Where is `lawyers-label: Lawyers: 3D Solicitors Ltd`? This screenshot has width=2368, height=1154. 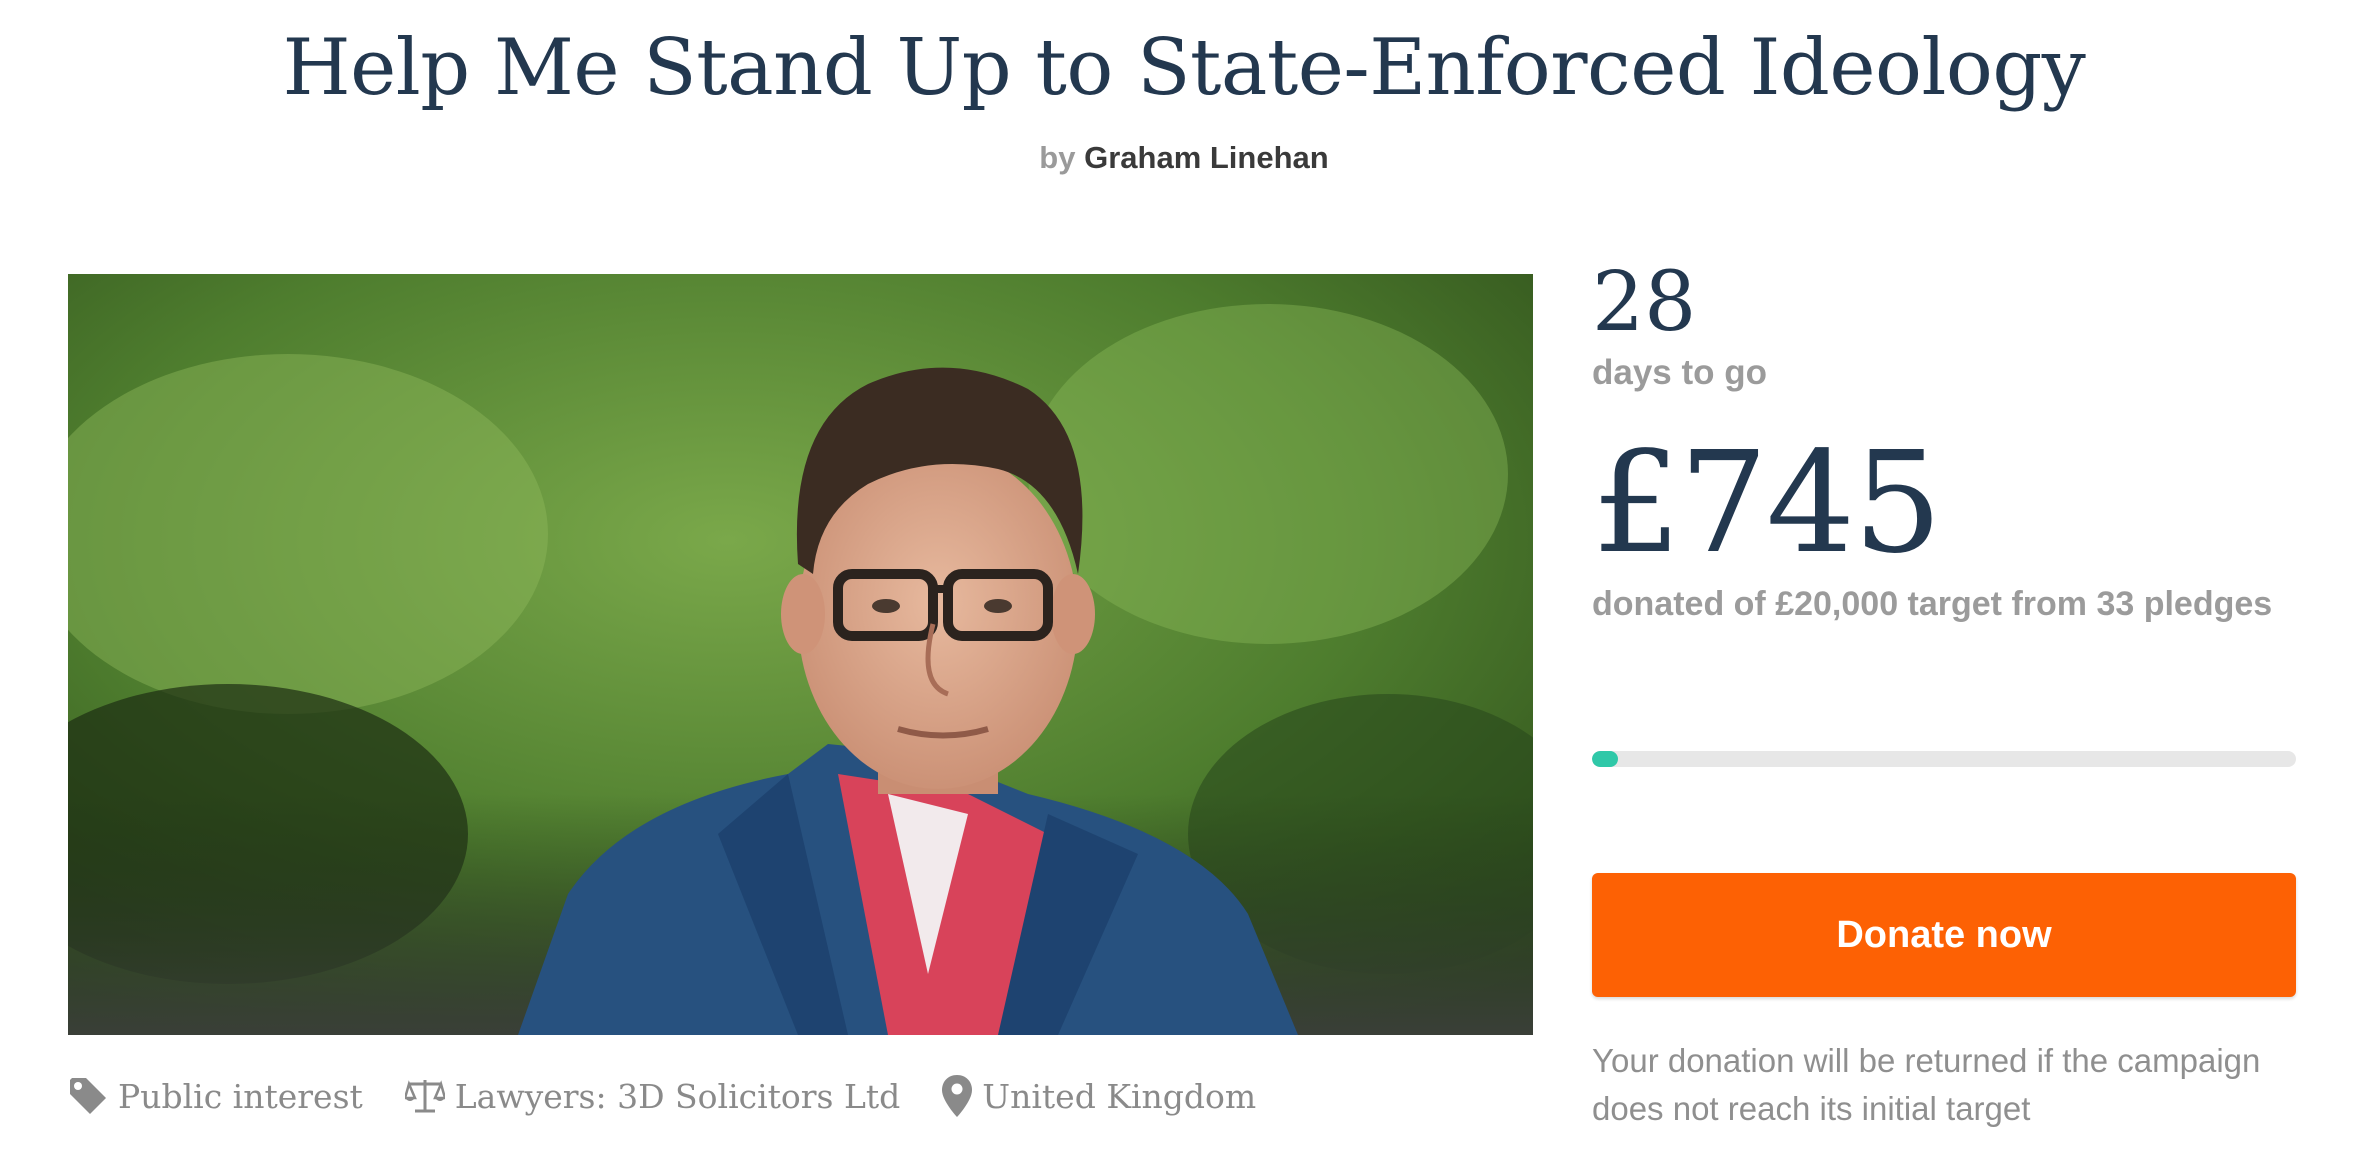
lawyers-label: Lawyers: 3D Solicitors Ltd is located at coordinates (677, 1096).